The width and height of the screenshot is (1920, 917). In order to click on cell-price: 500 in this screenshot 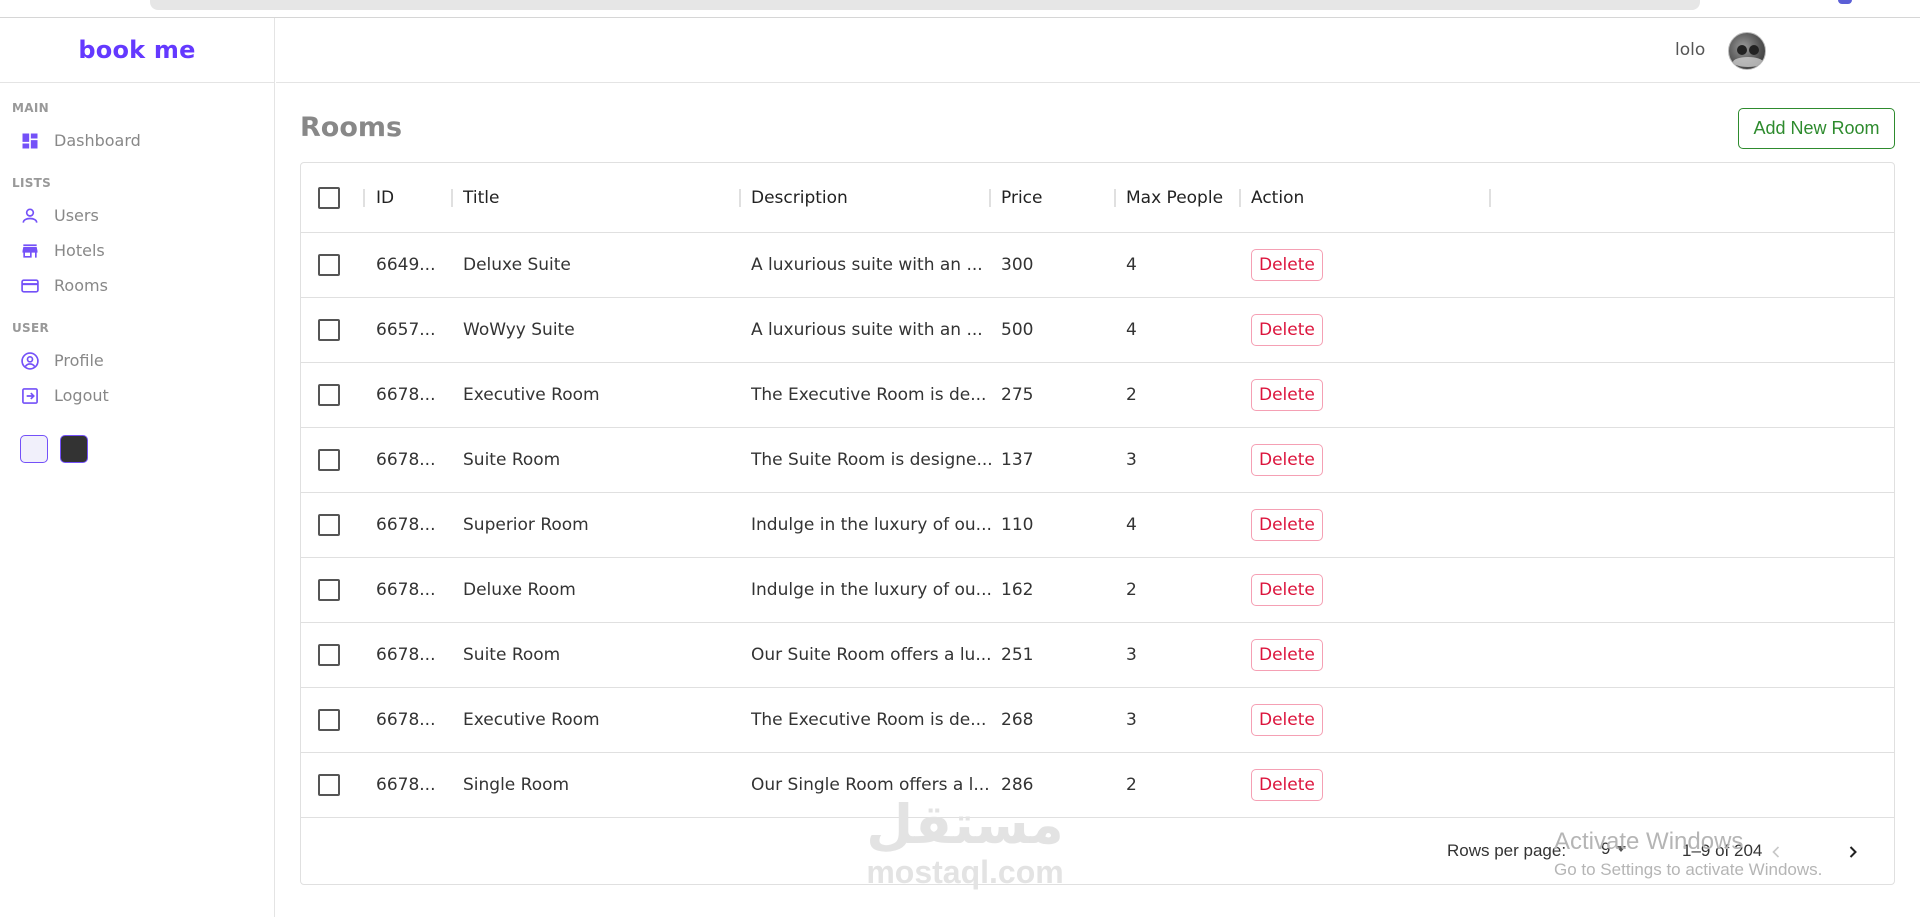, I will do `click(1017, 330)`.